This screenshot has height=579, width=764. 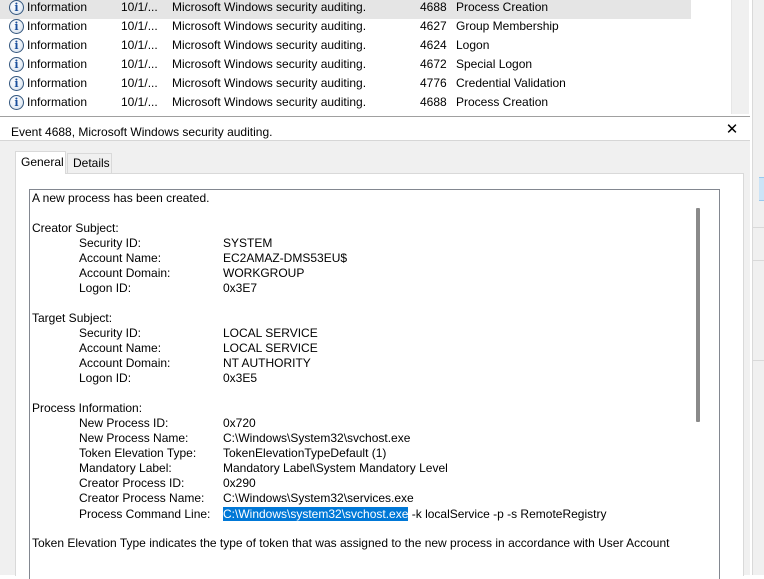 What do you see at coordinates (132, 483) in the screenshot?
I see `field-label: Creator Process ID:` at bounding box center [132, 483].